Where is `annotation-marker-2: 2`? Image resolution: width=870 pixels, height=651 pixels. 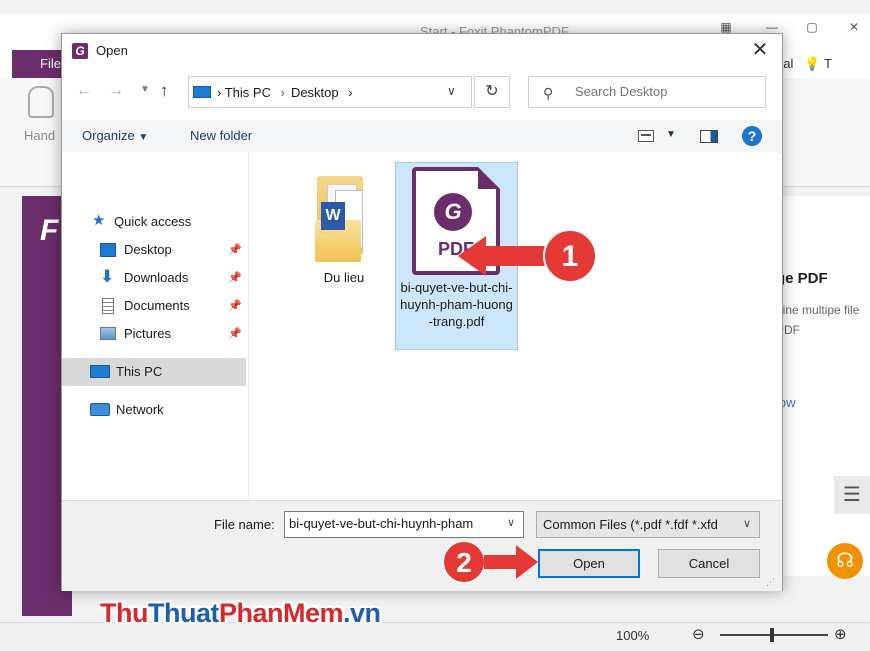
annotation-marker-2: 2 is located at coordinates (490, 562).